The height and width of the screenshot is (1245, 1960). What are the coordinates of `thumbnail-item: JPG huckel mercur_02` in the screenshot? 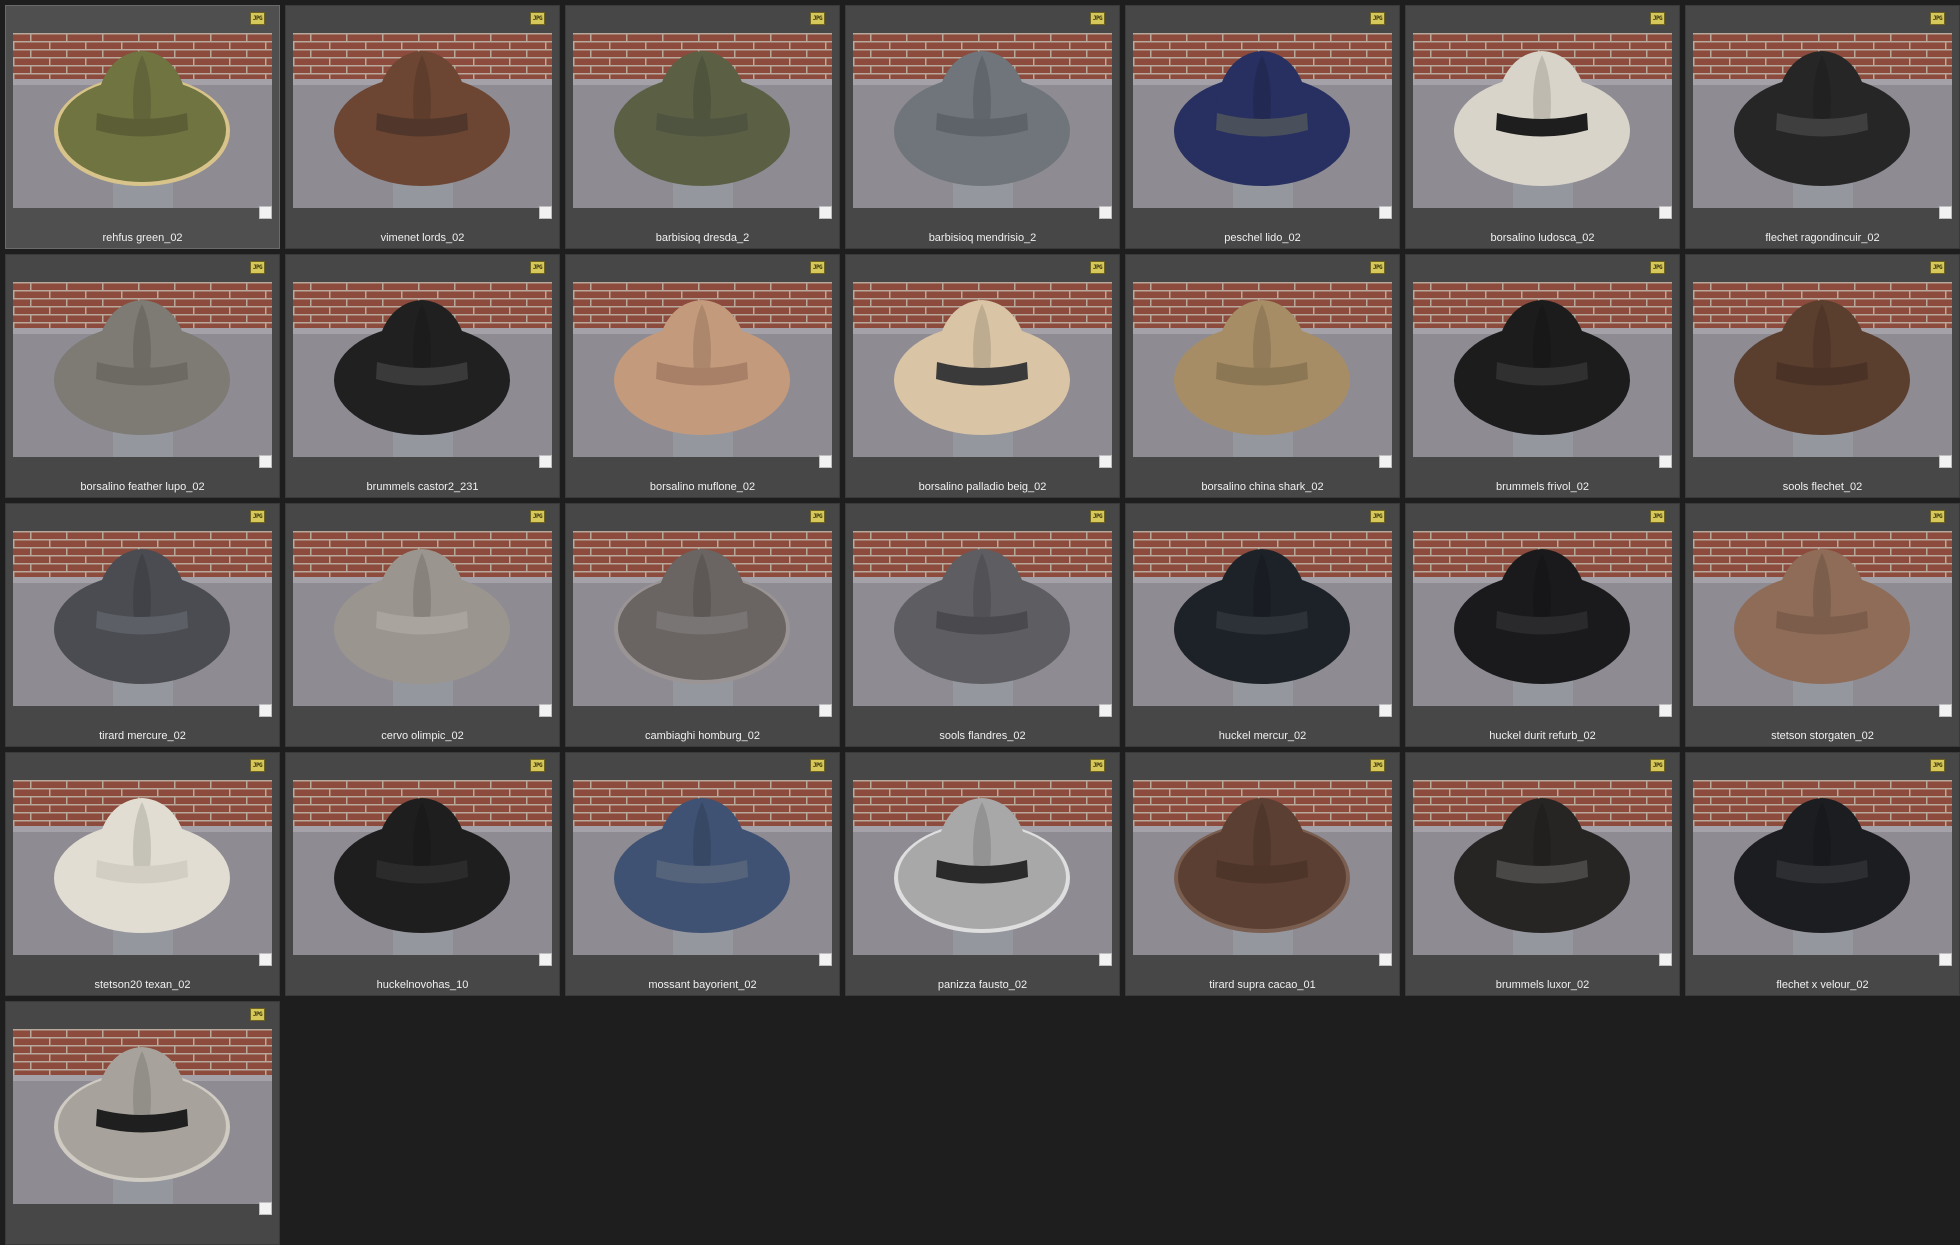 It's located at (1262, 625).